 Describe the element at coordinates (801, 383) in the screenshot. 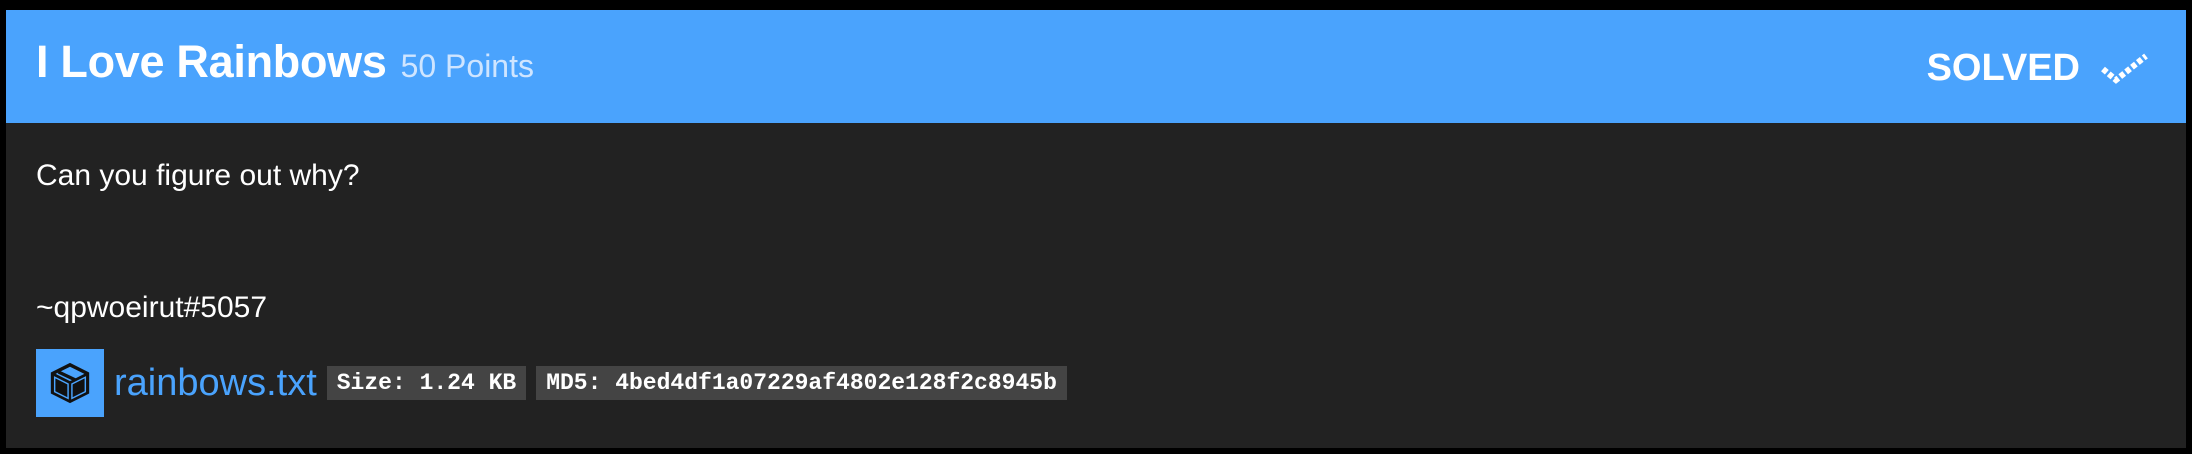

I see `file-md5-badge: MD5: 4bed4df1a07229af4802e128f2c8945b` at that location.